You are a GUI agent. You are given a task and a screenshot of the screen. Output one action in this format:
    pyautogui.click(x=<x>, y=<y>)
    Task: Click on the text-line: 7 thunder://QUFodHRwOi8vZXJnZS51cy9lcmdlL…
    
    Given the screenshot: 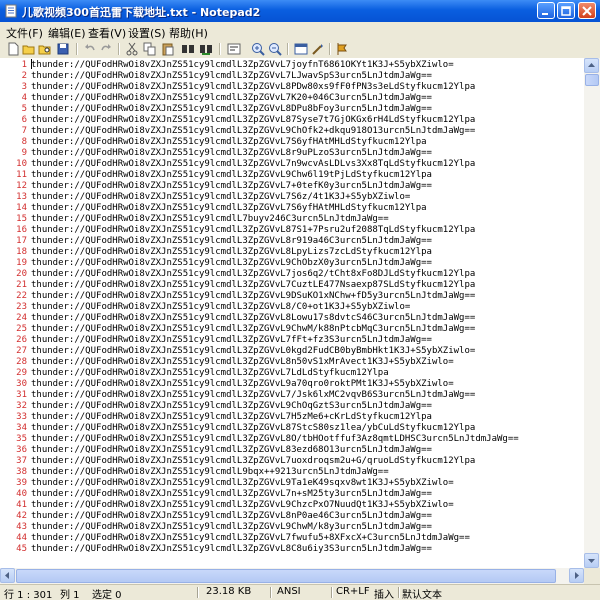 What is the action you would take?
    pyautogui.click(x=292, y=131)
    